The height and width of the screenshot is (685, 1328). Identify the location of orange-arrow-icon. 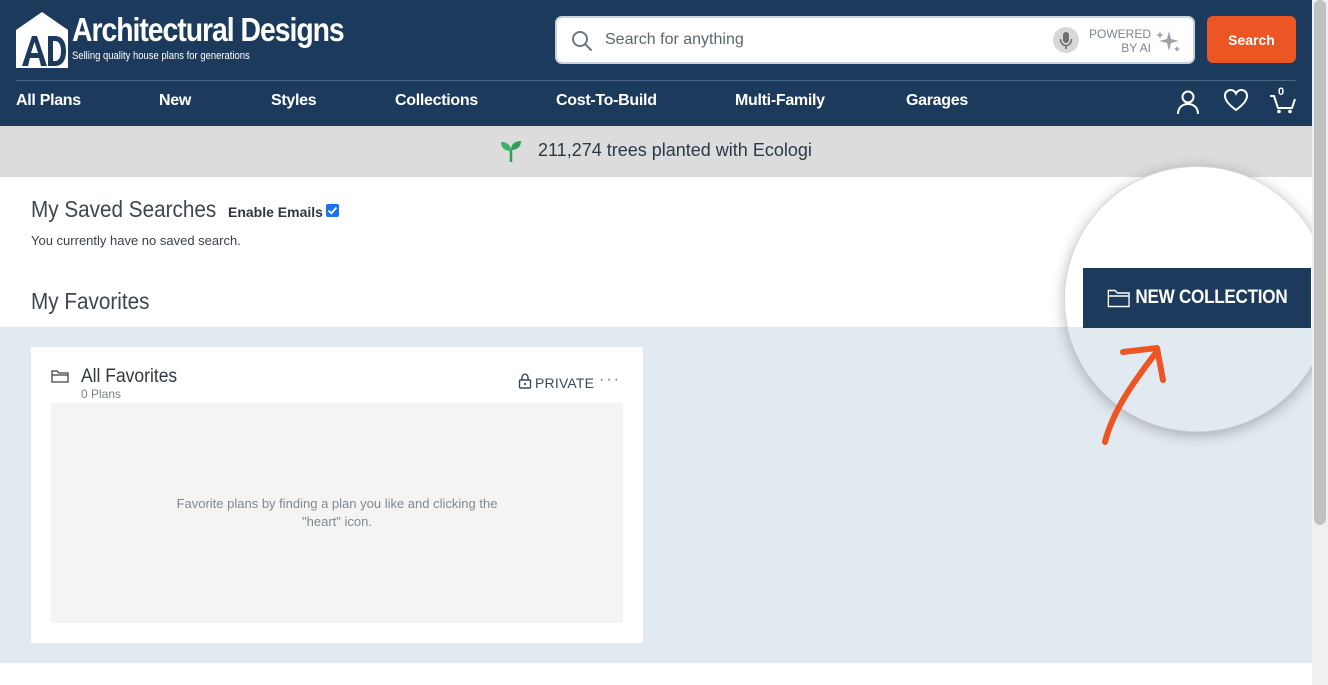
(1135, 395).